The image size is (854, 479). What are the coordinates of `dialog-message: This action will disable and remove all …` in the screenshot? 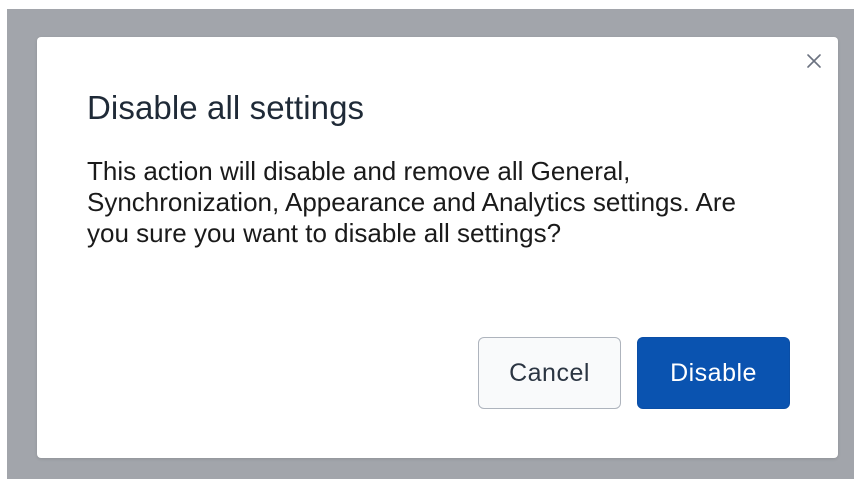 It's located at (411, 202).